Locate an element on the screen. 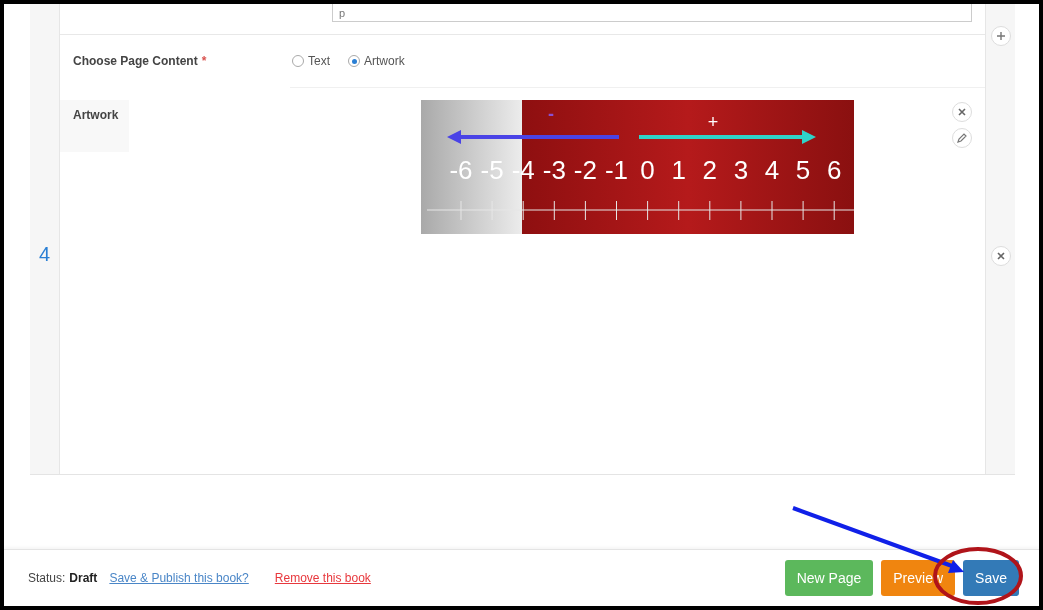  number-label: 0 is located at coordinates (647, 170).